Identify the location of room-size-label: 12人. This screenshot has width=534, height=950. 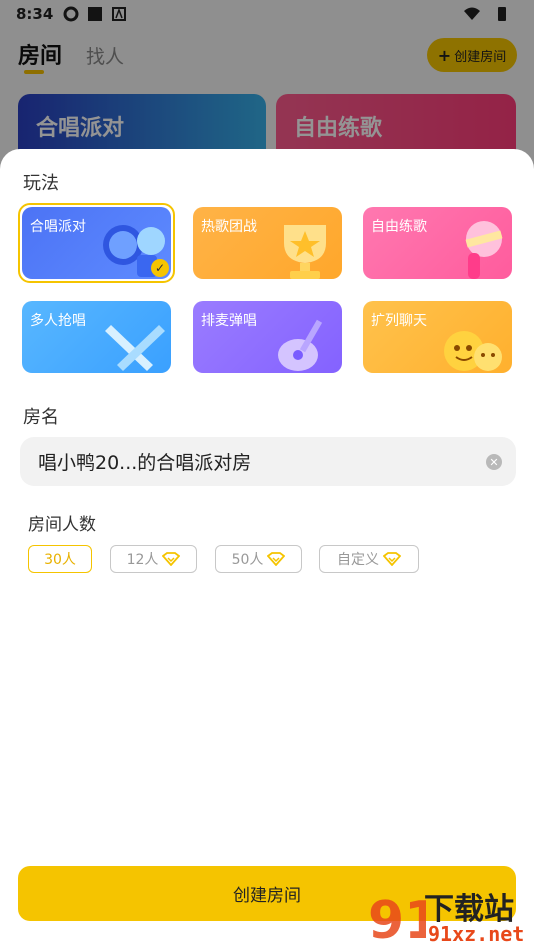
(142, 560).